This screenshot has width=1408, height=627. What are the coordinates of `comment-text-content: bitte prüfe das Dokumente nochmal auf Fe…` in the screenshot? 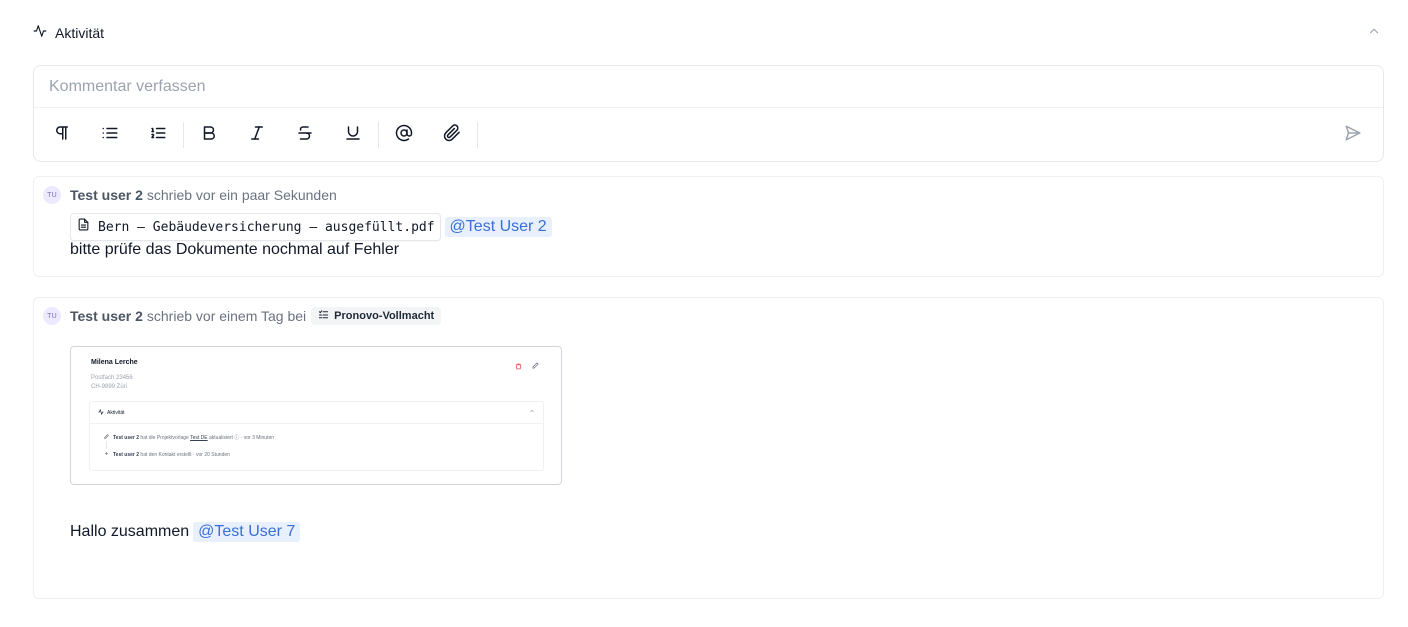 It's located at (235, 249).